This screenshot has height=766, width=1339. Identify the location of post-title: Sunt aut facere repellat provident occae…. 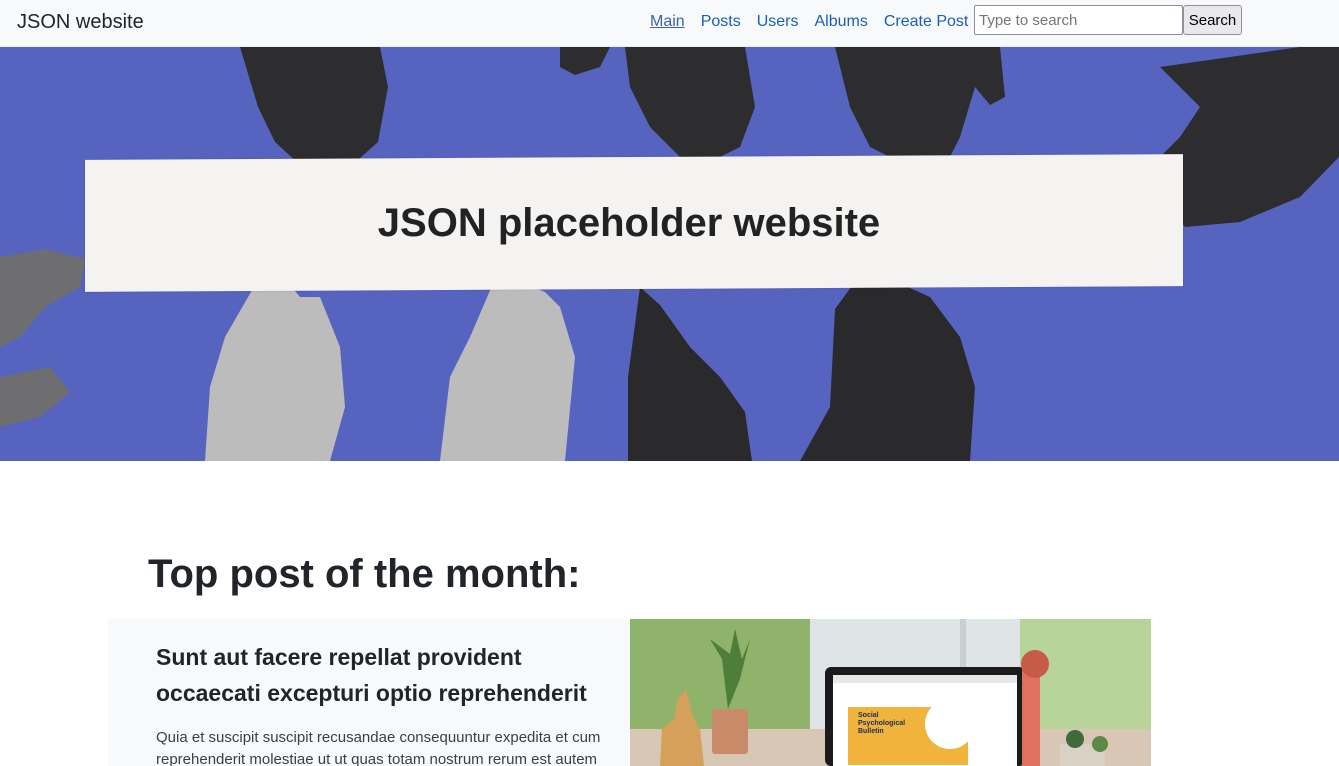
(386, 675).